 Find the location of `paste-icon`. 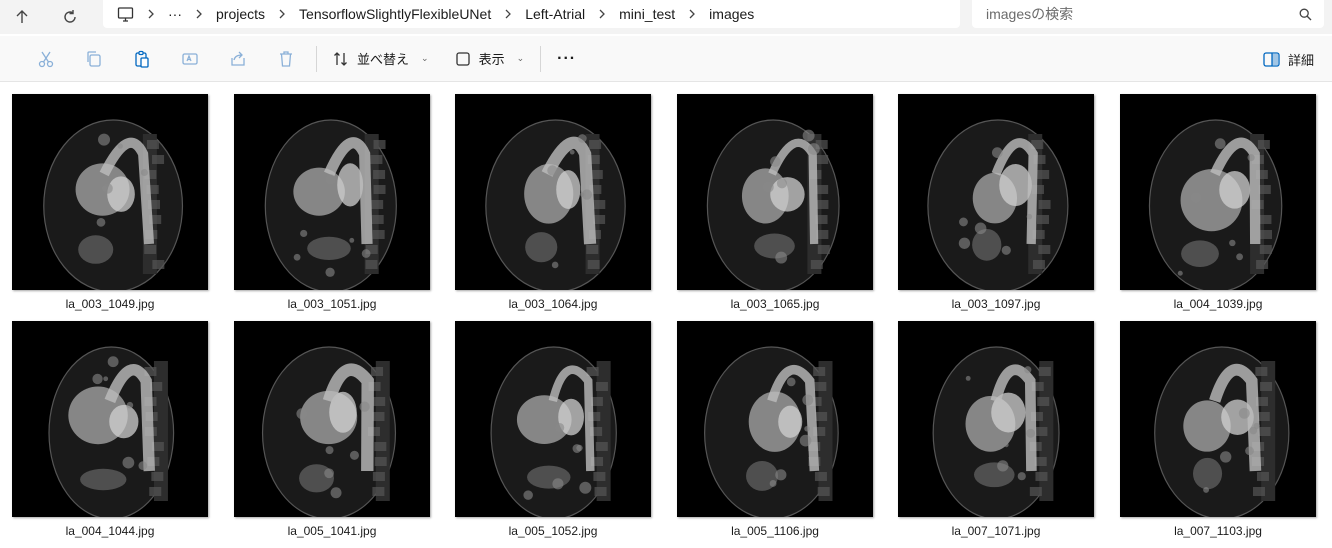

paste-icon is located at coordinates (142, 59).